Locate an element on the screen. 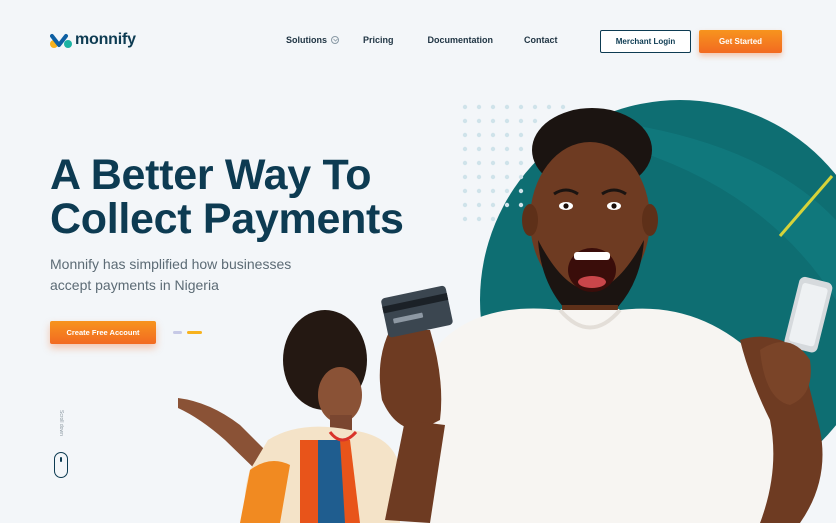  hero-woman-figure is located at coordinates (289, 416).